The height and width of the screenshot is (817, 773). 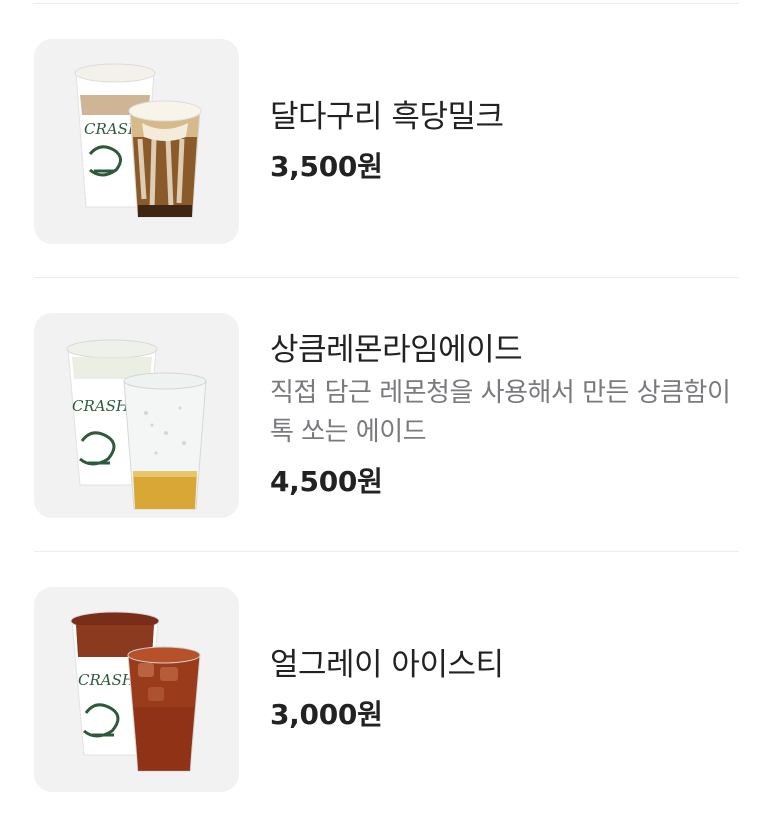 What do you see at coordinates (136, 141) in the screenshot?
I see `black-sugar-milk-drink-image: CRASH` at bounding box center [136, 141].